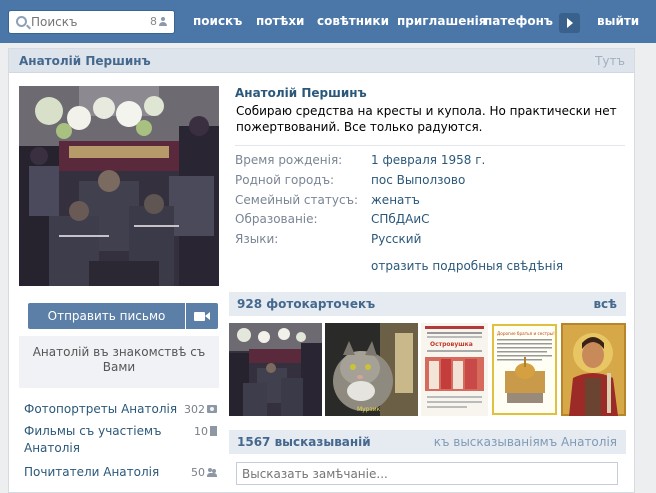 This screenshot has height=493, width=656. What do you see at coordinates (467, 266) in the screenshot?
I see `show-details-link: отразить подробныя свѣдѣнія` at bounding box center [467, 266].